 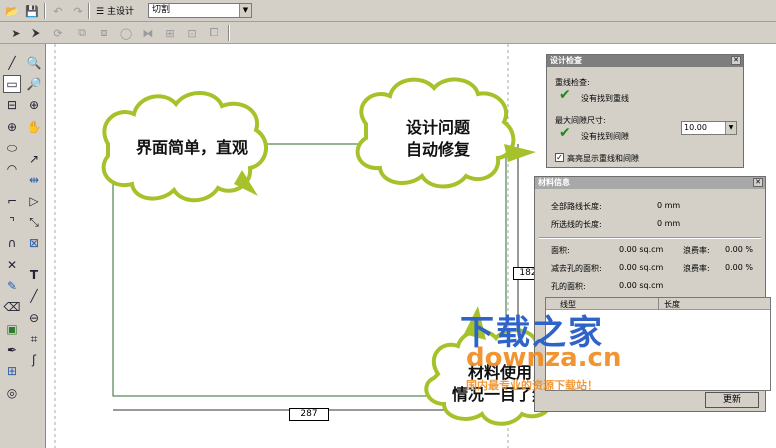 What do you see at coordinates (126, 33) in the screenshot?
I see `circle-tool-icon: ◯` at bounding box center [126, 33].